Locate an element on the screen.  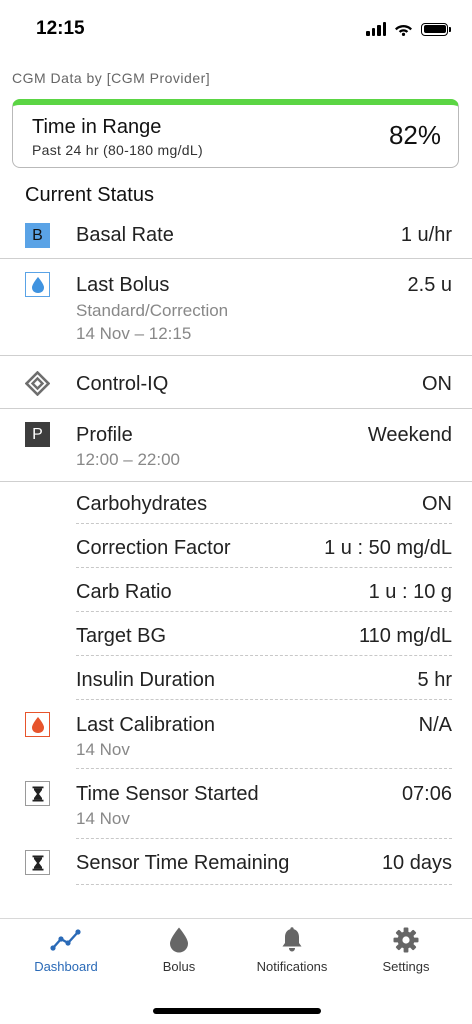
profile-setting-row: Carb Ratio 1 u : 10 g is located at coordinates (236, 595).